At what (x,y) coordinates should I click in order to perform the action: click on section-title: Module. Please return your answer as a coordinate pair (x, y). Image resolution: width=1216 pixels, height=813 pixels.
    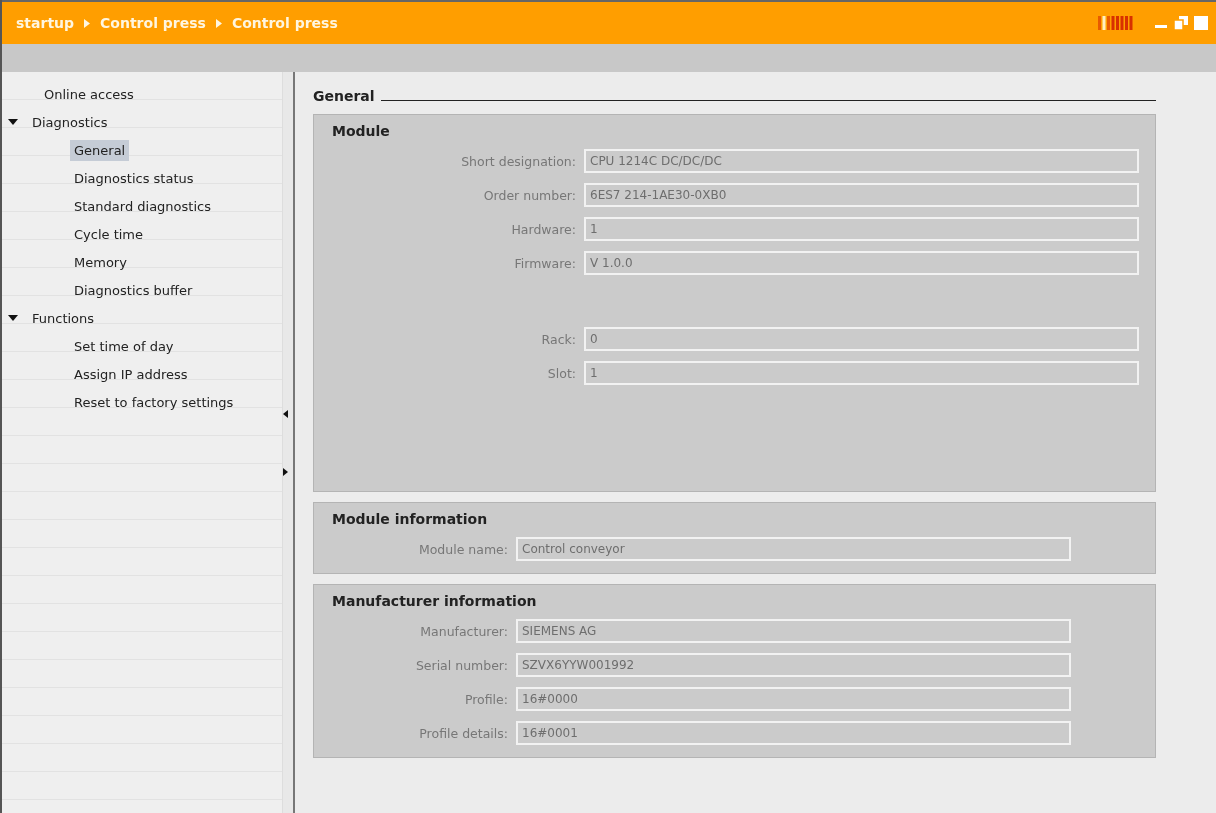
    Looking at the image, I should click on (361, 131).